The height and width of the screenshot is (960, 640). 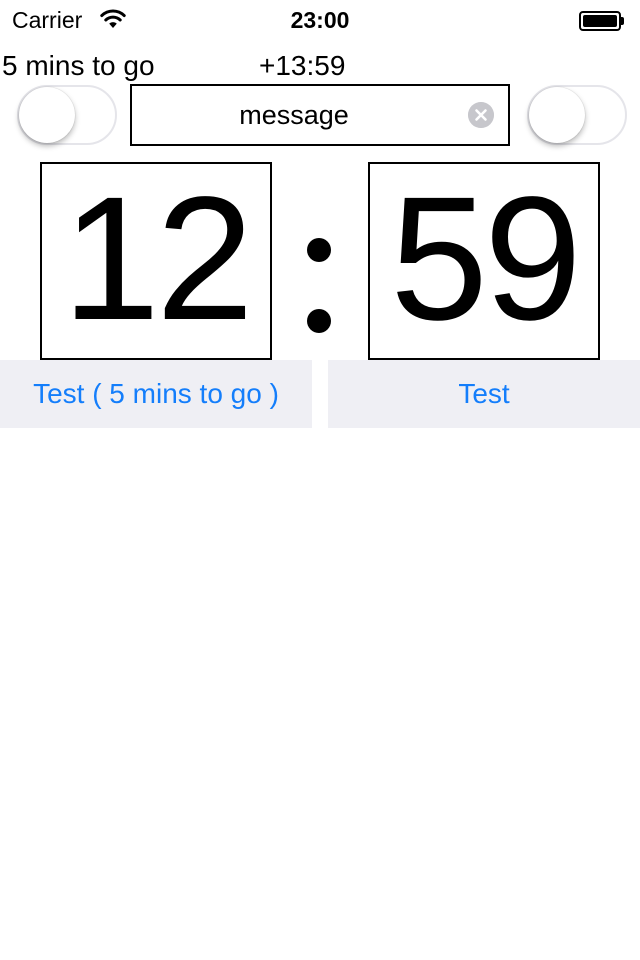 I want to click on status-bar: Carrier 23:00, so click(x=320, y=20).